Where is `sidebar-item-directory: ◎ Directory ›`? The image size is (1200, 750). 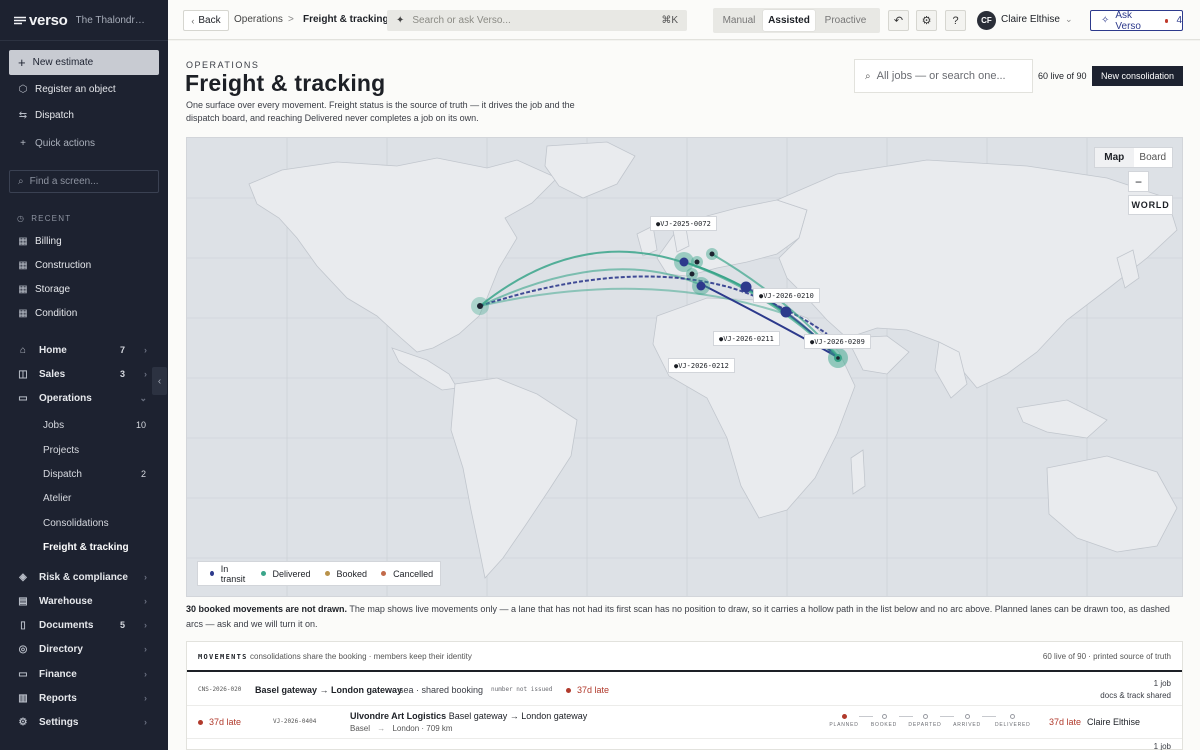 sidebar-item-directory: ◎ Directory › is located at coordinates (84, 649).